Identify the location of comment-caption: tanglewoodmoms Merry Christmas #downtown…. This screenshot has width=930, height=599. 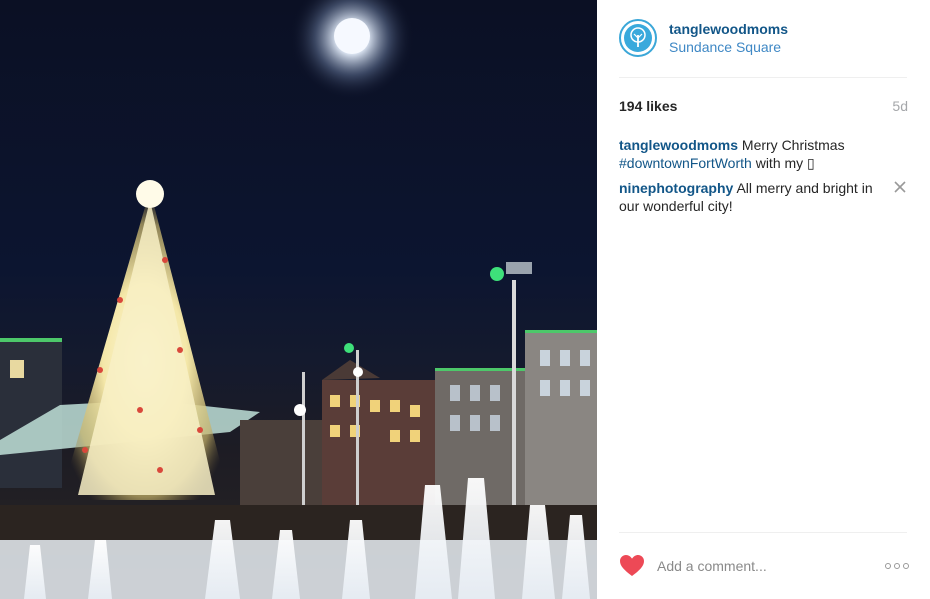
(764, 154).